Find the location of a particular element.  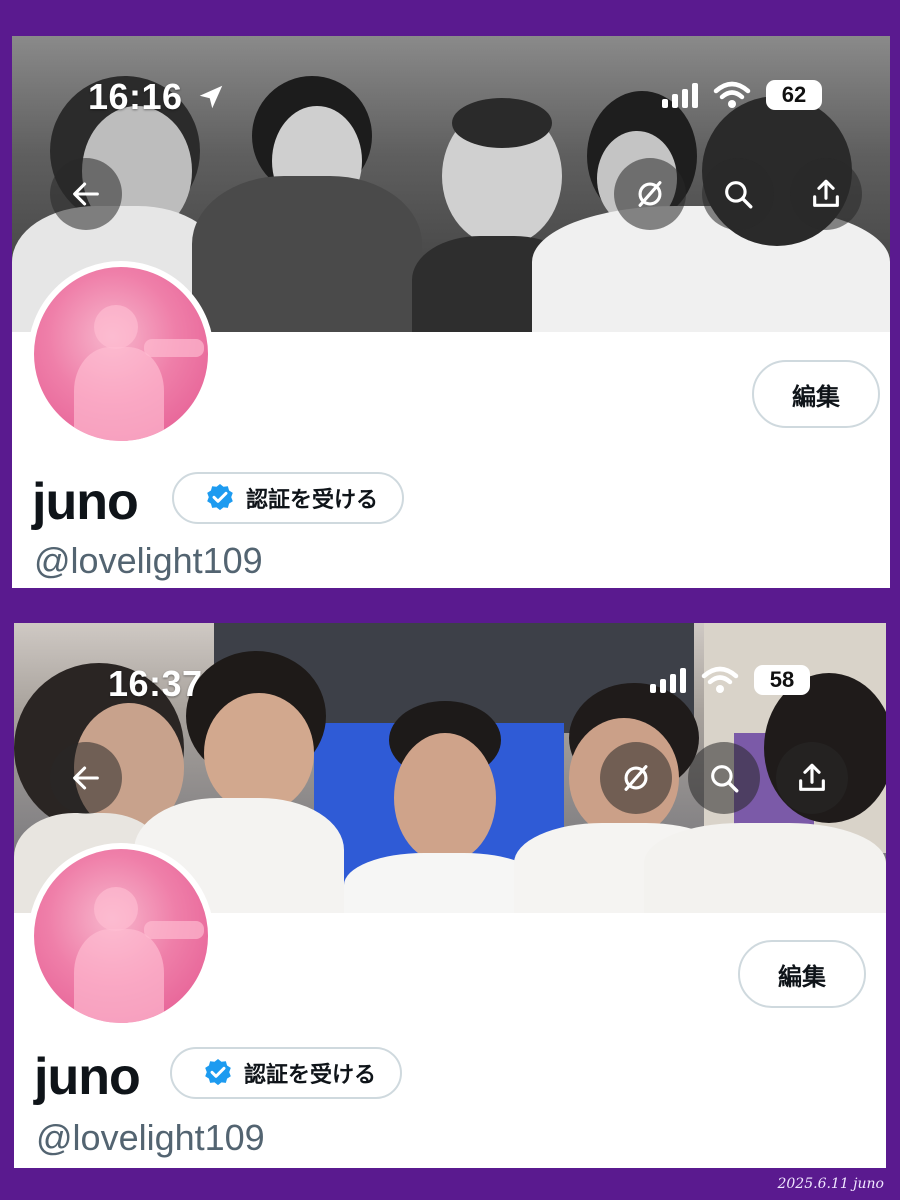

status-indicators: 58 is located at coordinates (730, 680).